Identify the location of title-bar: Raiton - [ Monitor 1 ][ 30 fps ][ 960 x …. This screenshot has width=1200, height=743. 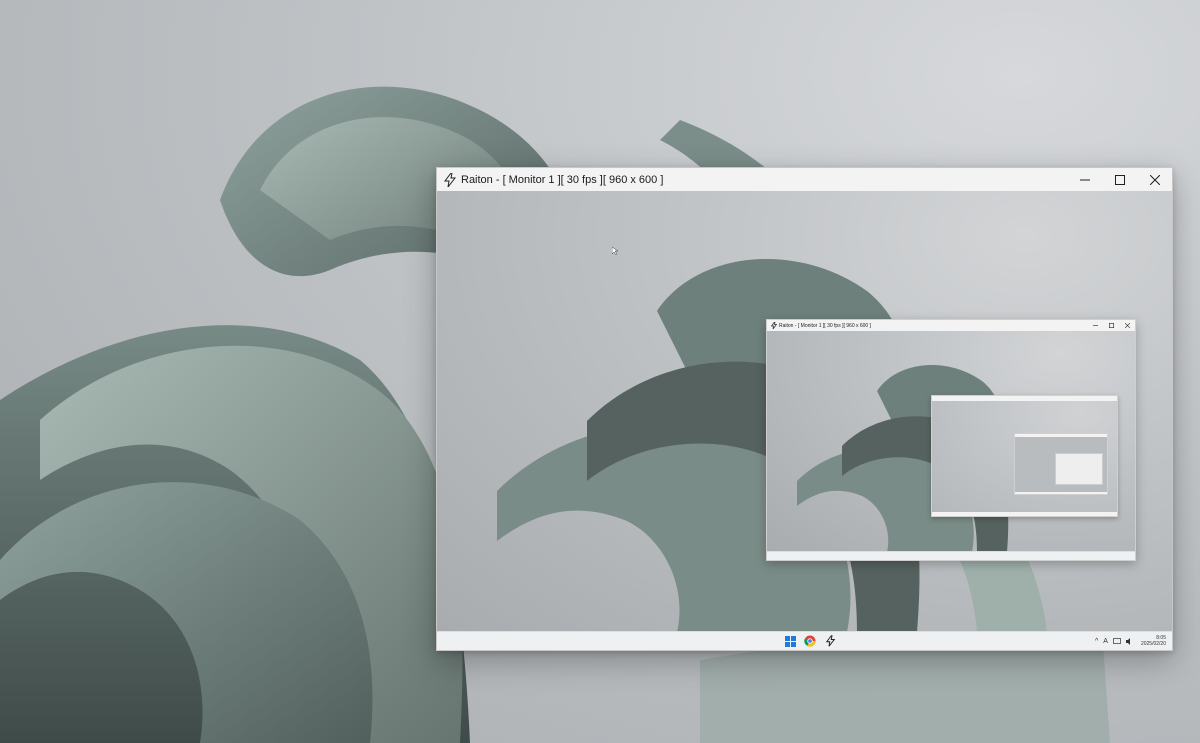
(804, 179).